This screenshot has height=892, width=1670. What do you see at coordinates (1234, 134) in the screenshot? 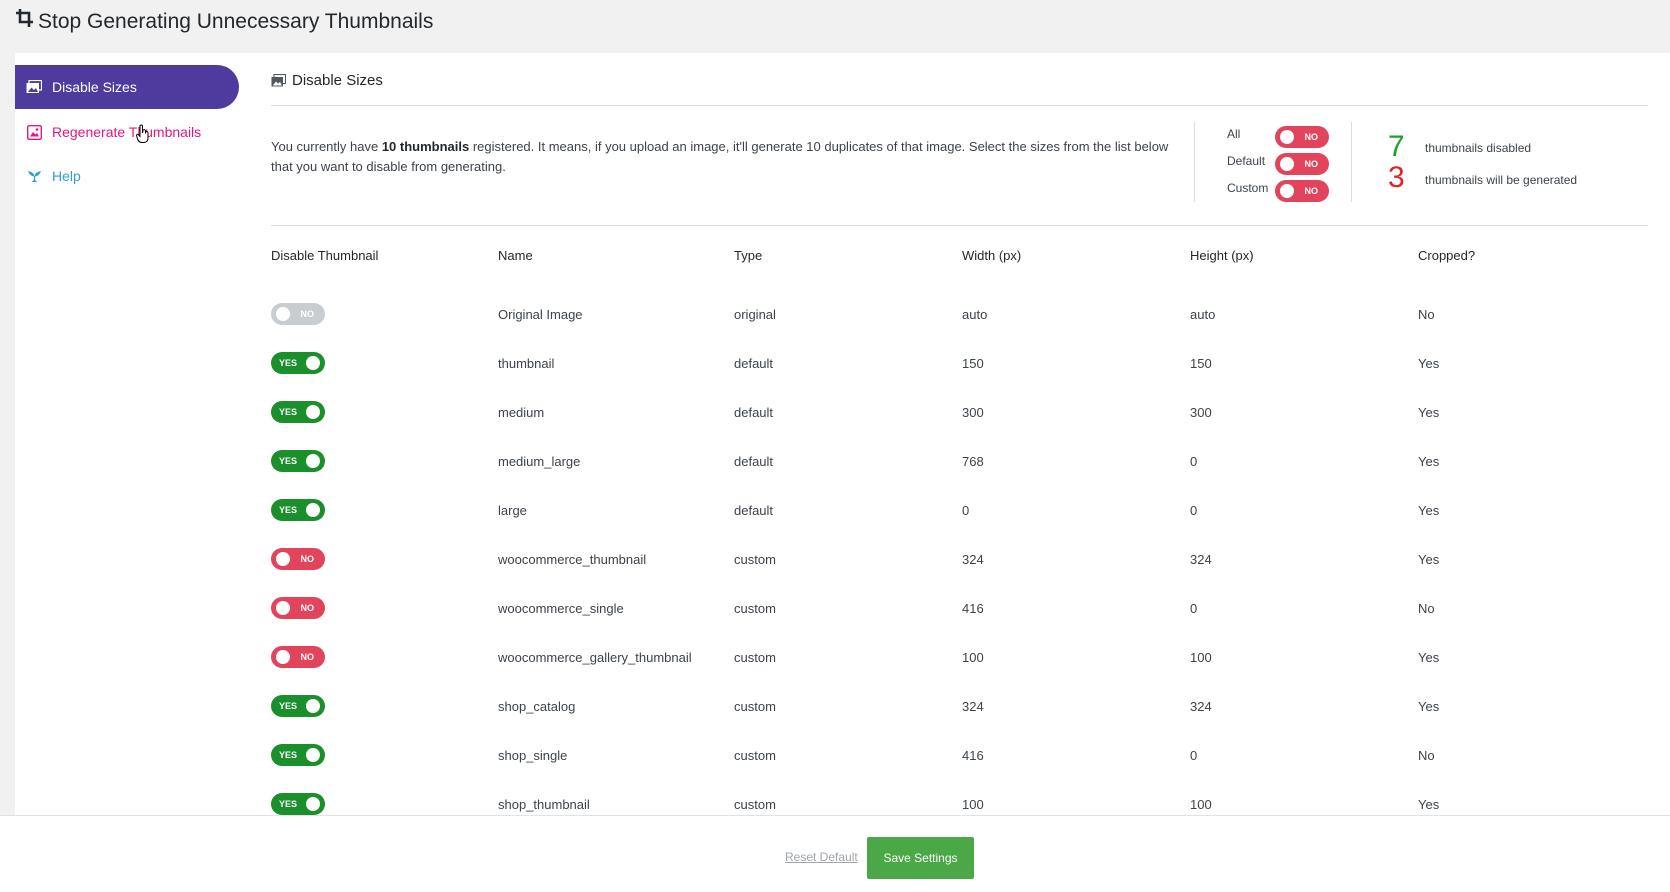
I see `bulk-label-all: All` at bounding box center [1234, 134].